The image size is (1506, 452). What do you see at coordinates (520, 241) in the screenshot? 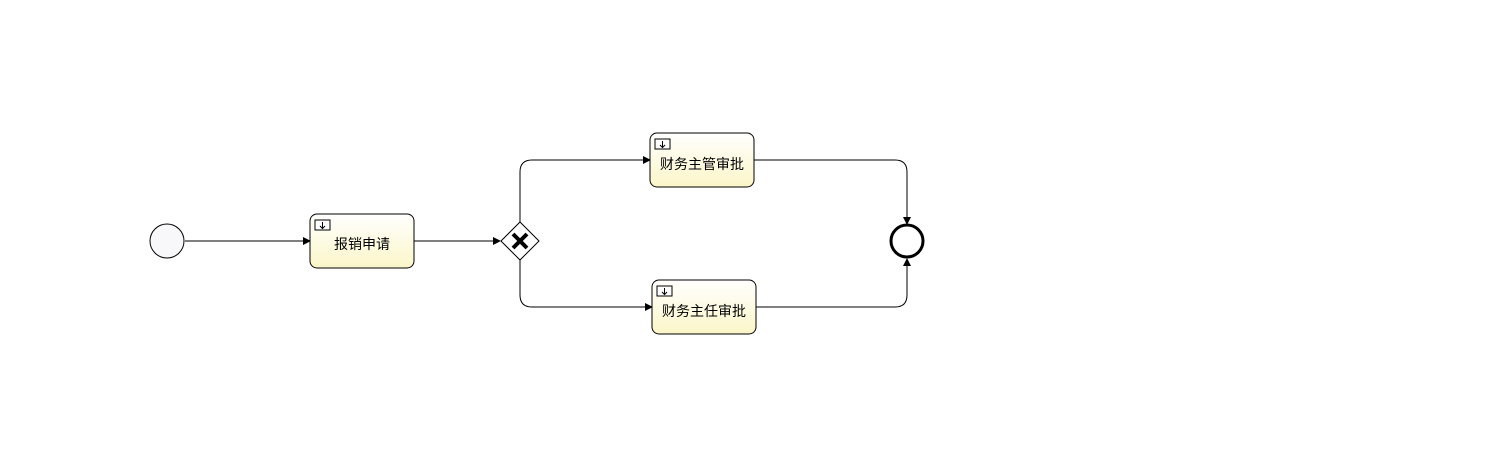
I see `exclusive-gateway` at bounding box center [520, 241].